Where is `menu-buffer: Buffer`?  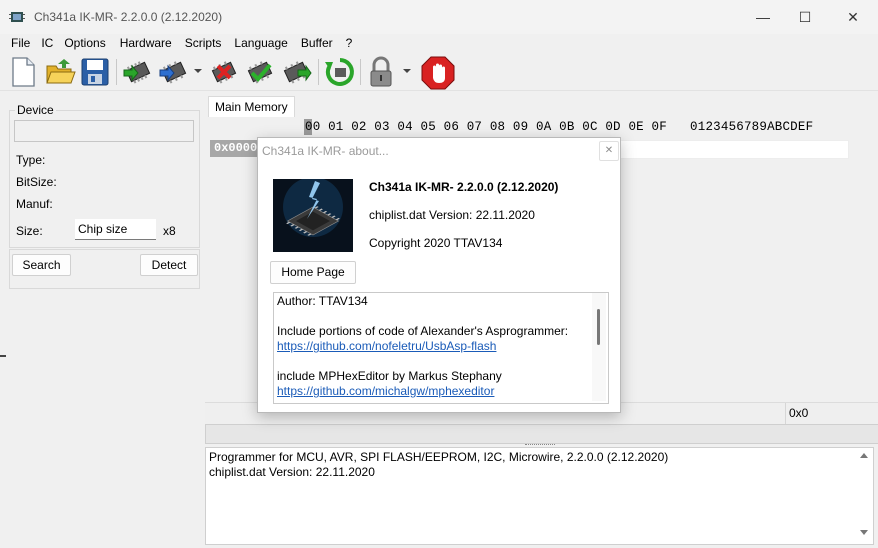 menu-buffer: Buffer is located at coordinates (317, 42).